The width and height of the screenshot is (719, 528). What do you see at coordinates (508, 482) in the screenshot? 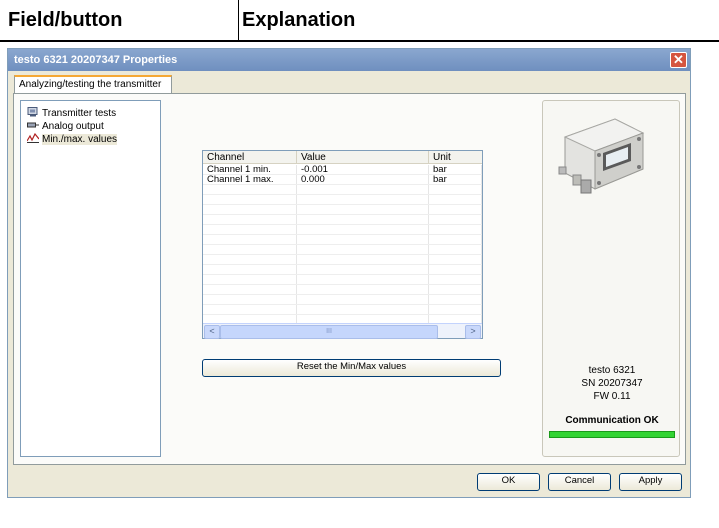
I see `ok-button: OK` at bounding box center [508, 482].